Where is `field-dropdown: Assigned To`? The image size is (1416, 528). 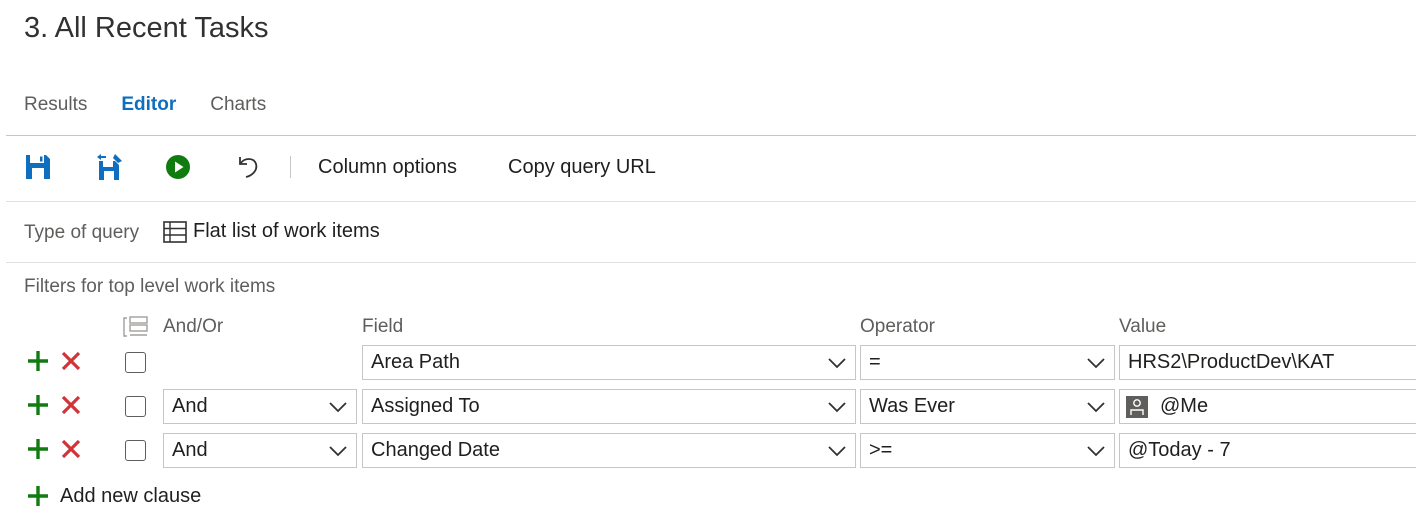 field-dropdown: Assigned To is located at coordinates (609, 406).